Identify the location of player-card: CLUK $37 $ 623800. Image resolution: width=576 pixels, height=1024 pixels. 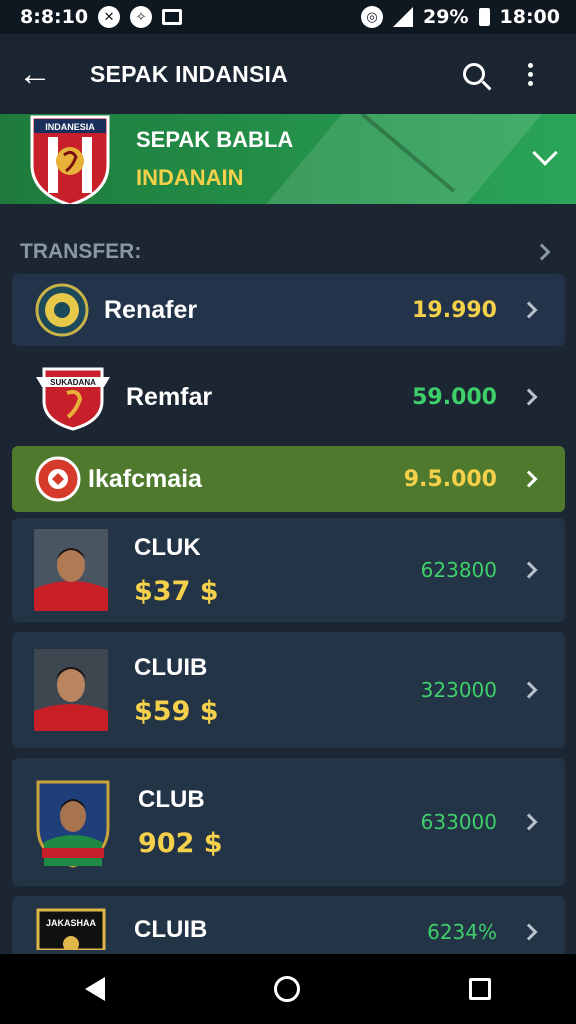
(288, 570).